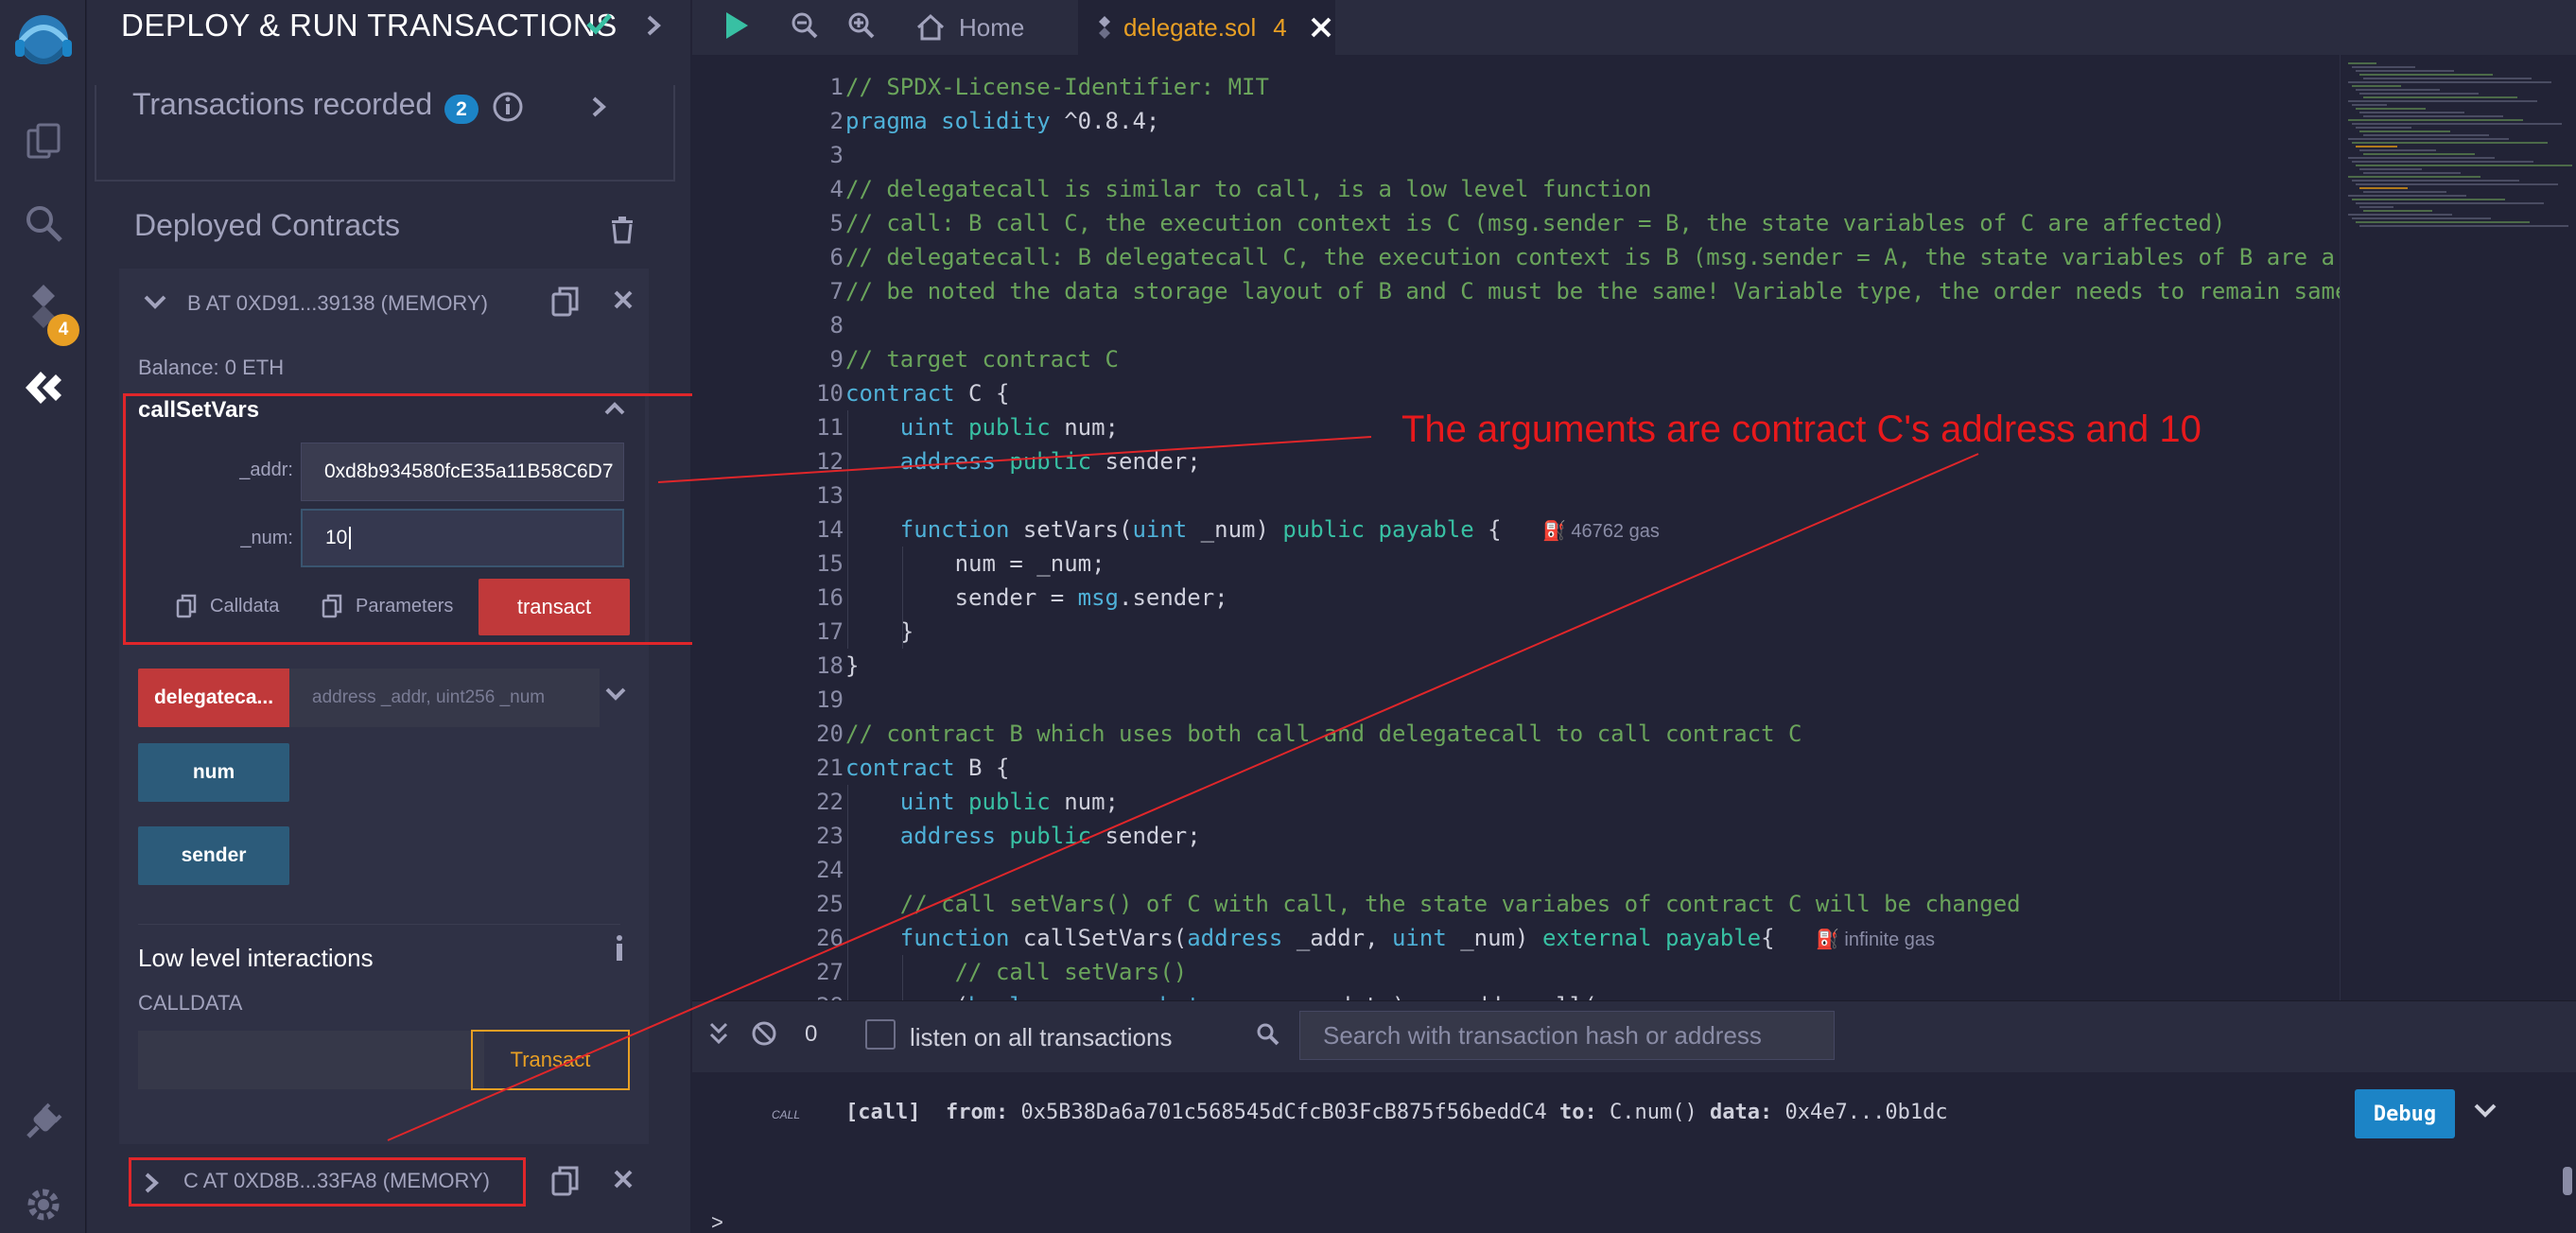 Image resolution: width=2576 pixels, height=1233 pixels. I want to click on terminal-scrollbar, so click(2567, 1181).